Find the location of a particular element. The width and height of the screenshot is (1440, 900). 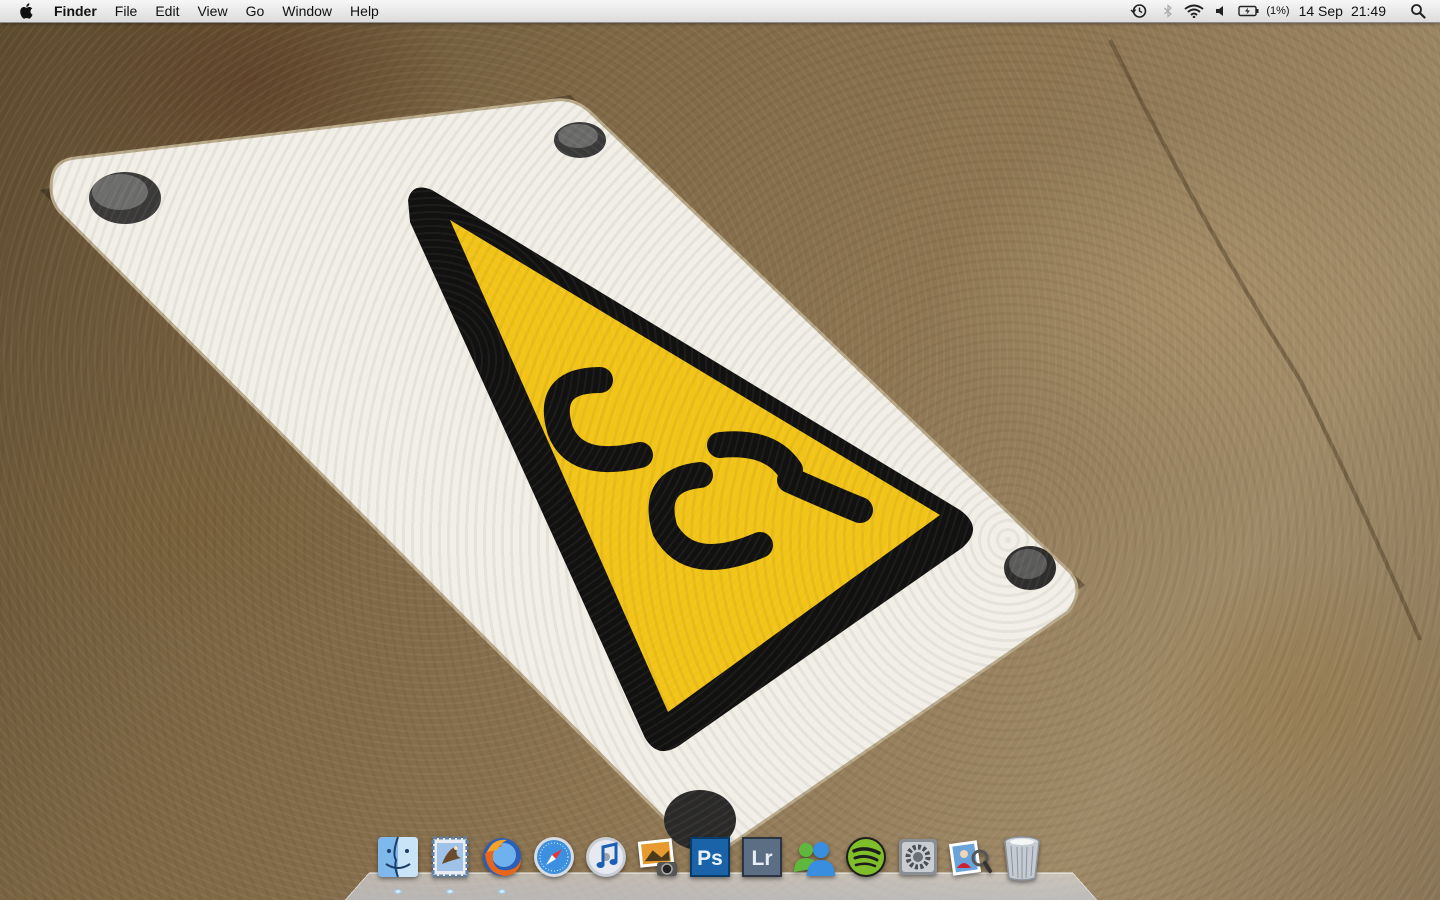

menu-file: File is located at coordinates (126, 11).